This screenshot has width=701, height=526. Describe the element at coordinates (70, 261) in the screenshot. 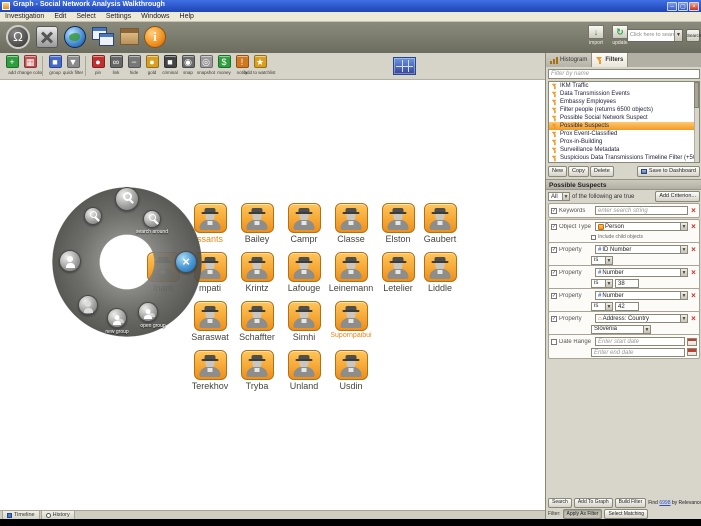

I see `person-select-icon` at that location.